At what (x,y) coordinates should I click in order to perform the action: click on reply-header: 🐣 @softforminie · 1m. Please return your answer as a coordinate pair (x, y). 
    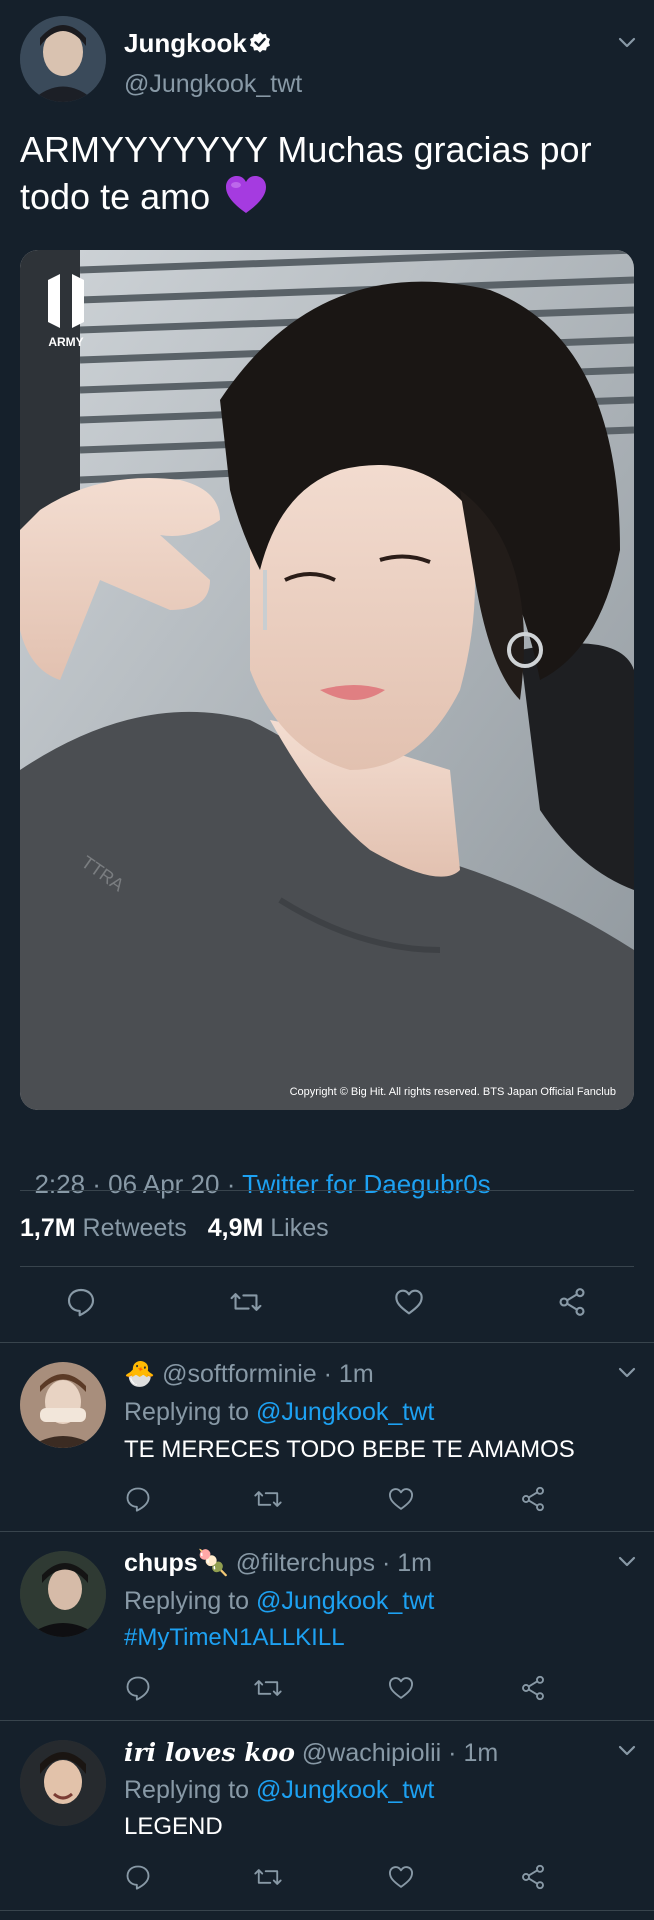
    Looking at the image, I should click on (249, 1374).